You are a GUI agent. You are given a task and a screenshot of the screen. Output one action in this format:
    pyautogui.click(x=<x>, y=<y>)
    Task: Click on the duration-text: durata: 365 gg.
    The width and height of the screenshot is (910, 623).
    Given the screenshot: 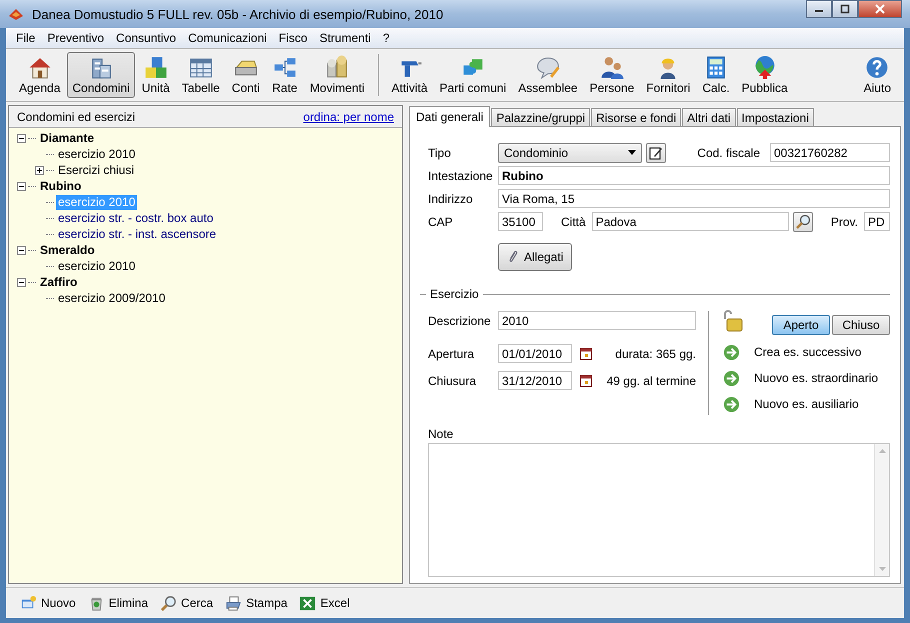 What is the action you would take?
    pyautogui.click(x=655, y=353)
    